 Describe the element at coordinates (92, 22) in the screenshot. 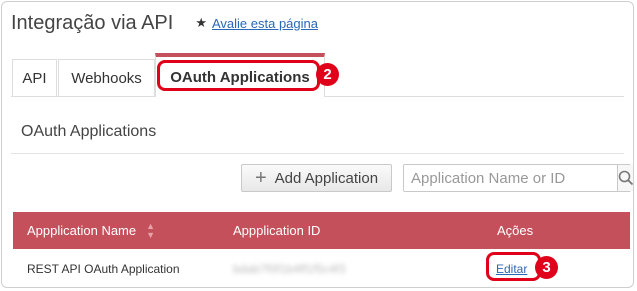

I see `page-title: Integração via API` at that location.